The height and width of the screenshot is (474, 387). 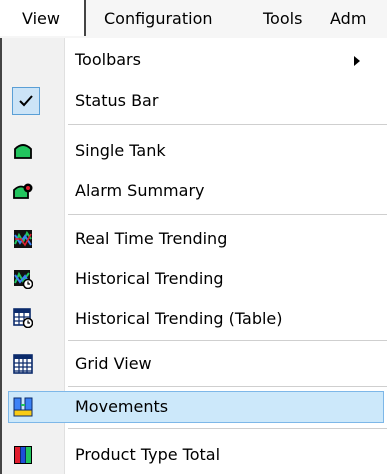 What do you see at coordinates (117, 100) in the screenshot?
I see `menu-item-label: Status Bar` at bounding box center [117, 100].